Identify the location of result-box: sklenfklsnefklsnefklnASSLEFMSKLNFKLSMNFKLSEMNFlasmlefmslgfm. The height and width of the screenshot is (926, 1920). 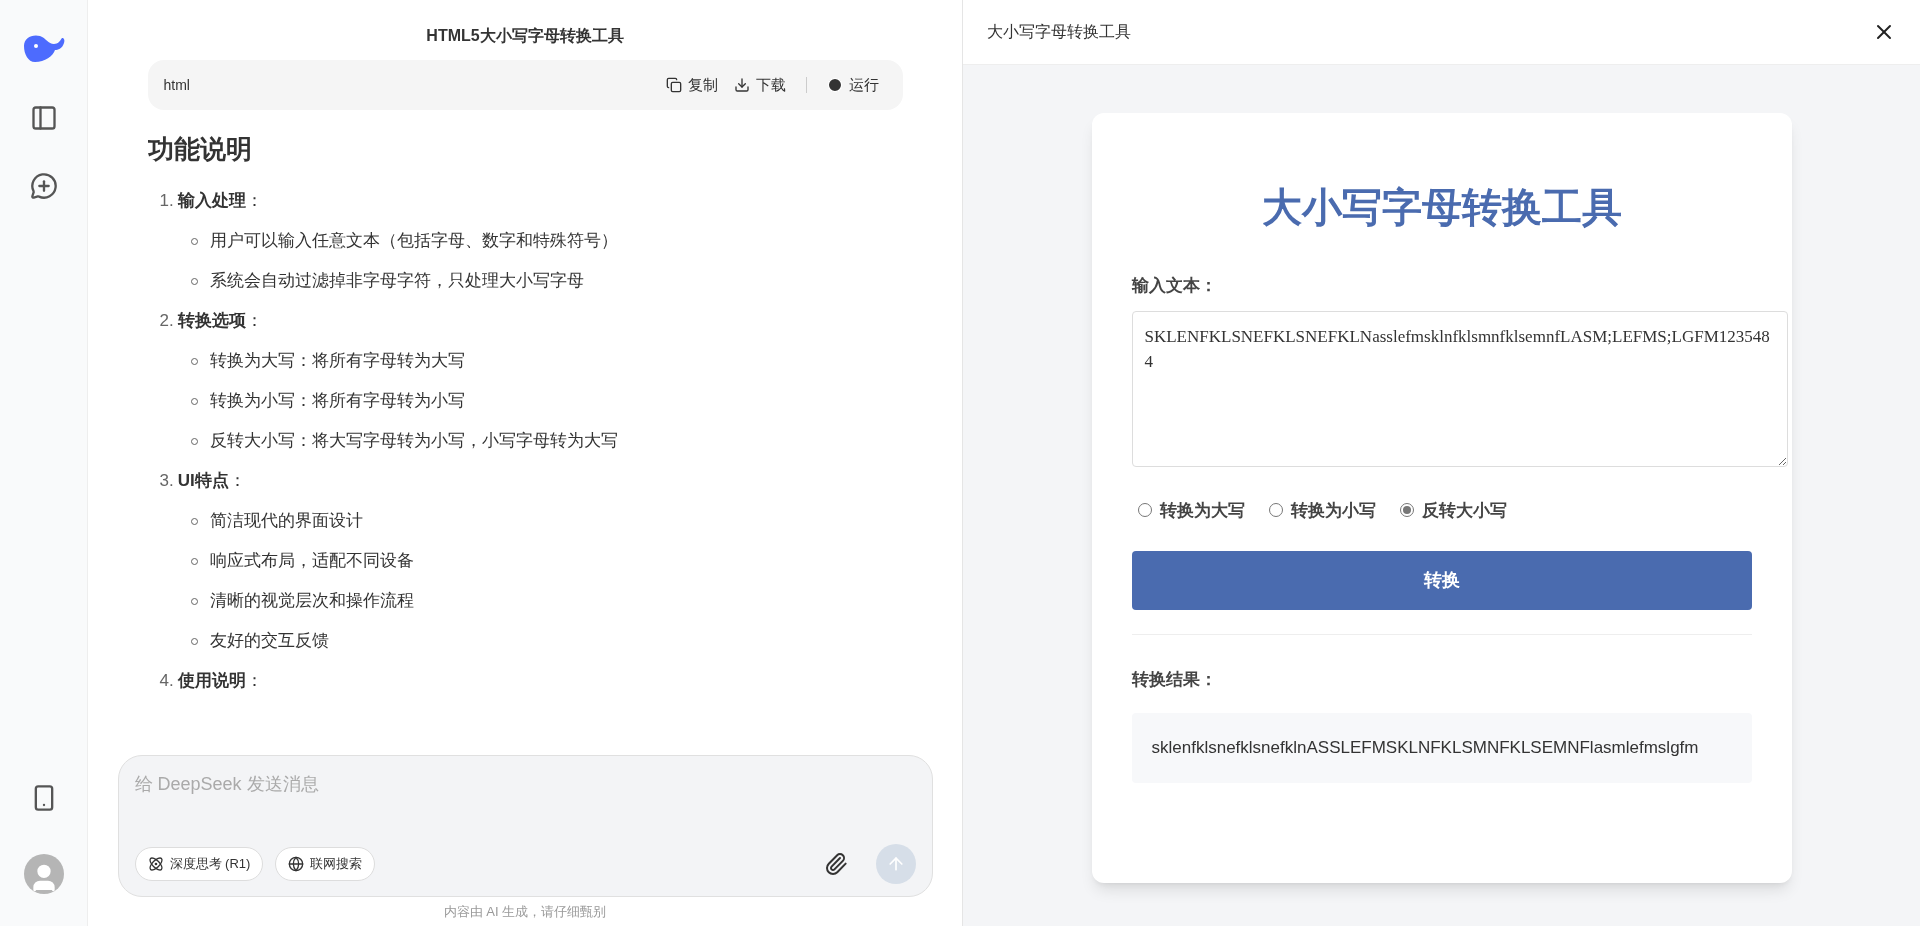
(1441, 747).